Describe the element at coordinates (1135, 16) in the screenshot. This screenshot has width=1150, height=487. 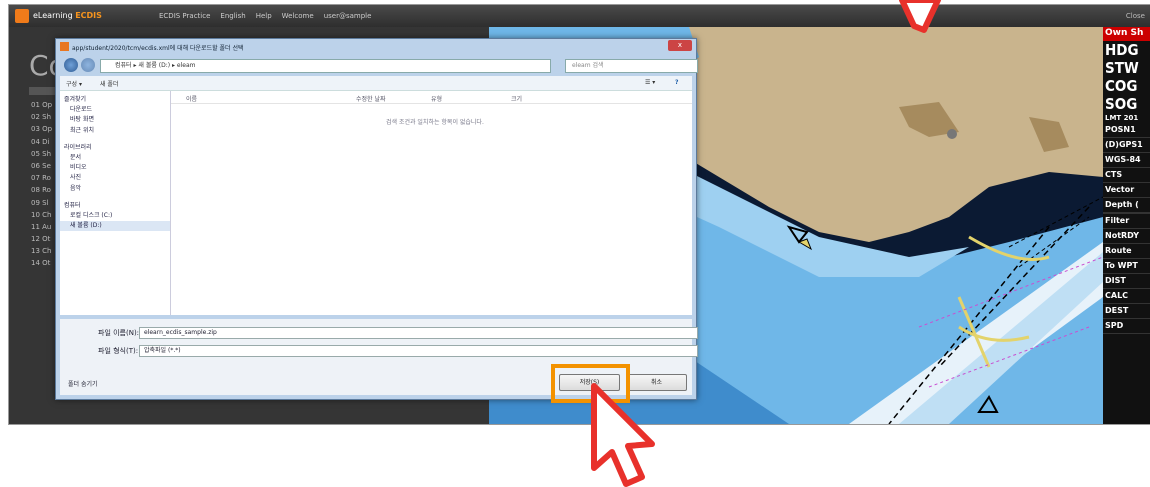
I see `close-link: Close` at that location.